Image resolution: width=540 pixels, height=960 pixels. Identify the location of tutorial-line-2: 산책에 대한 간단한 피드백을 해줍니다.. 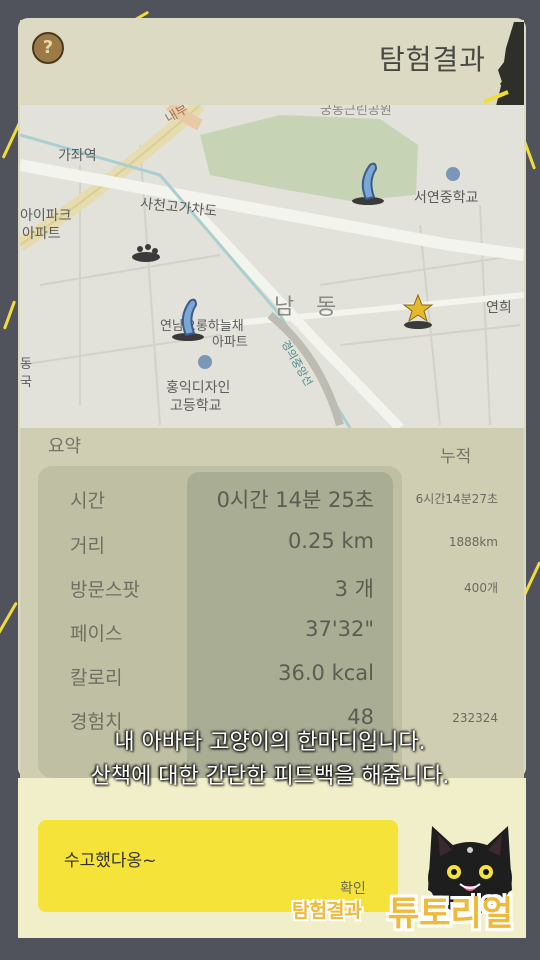
(270, 776).